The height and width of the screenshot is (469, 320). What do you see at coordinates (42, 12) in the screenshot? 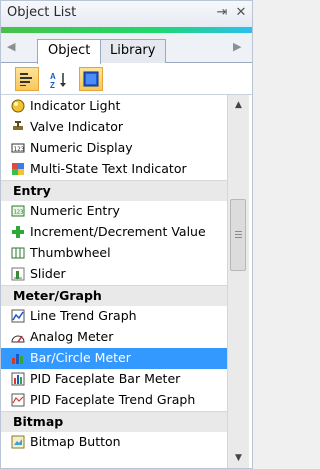
I see `panel-title: Object List` at bounding box center [42, 12].